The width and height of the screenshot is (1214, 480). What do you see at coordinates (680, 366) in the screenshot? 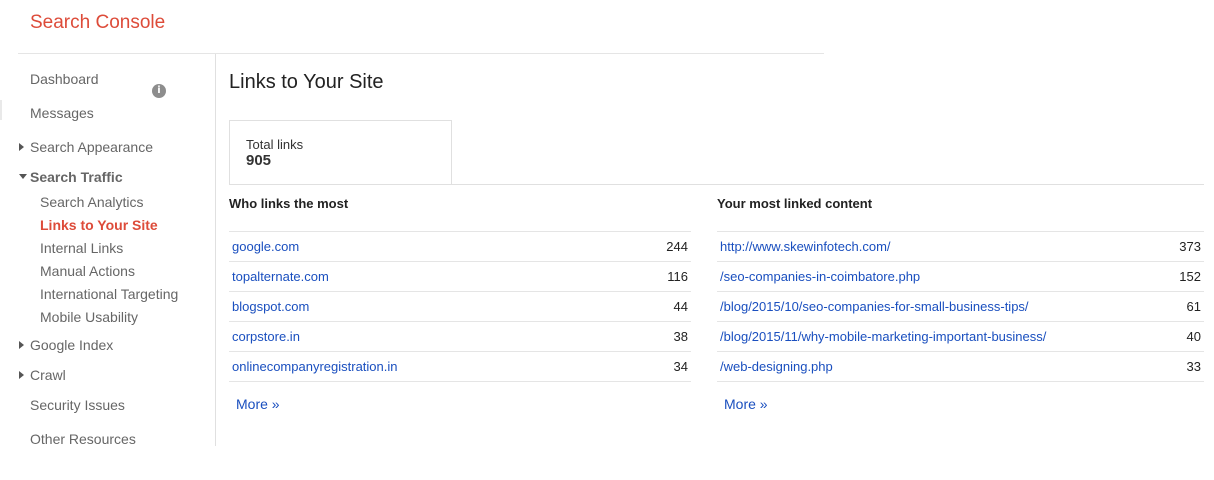
I see `link-count: 34` at bounding box center [680, 366].